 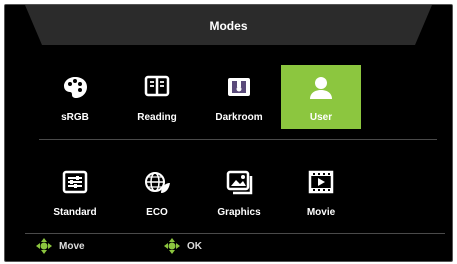 I want to click on sliders-icon, so click(x=75, y=182).